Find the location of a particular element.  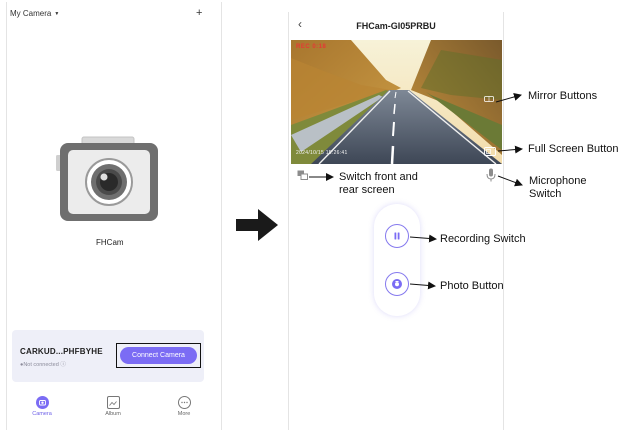

right-arrow-icon is located at coordinates (257, 225).